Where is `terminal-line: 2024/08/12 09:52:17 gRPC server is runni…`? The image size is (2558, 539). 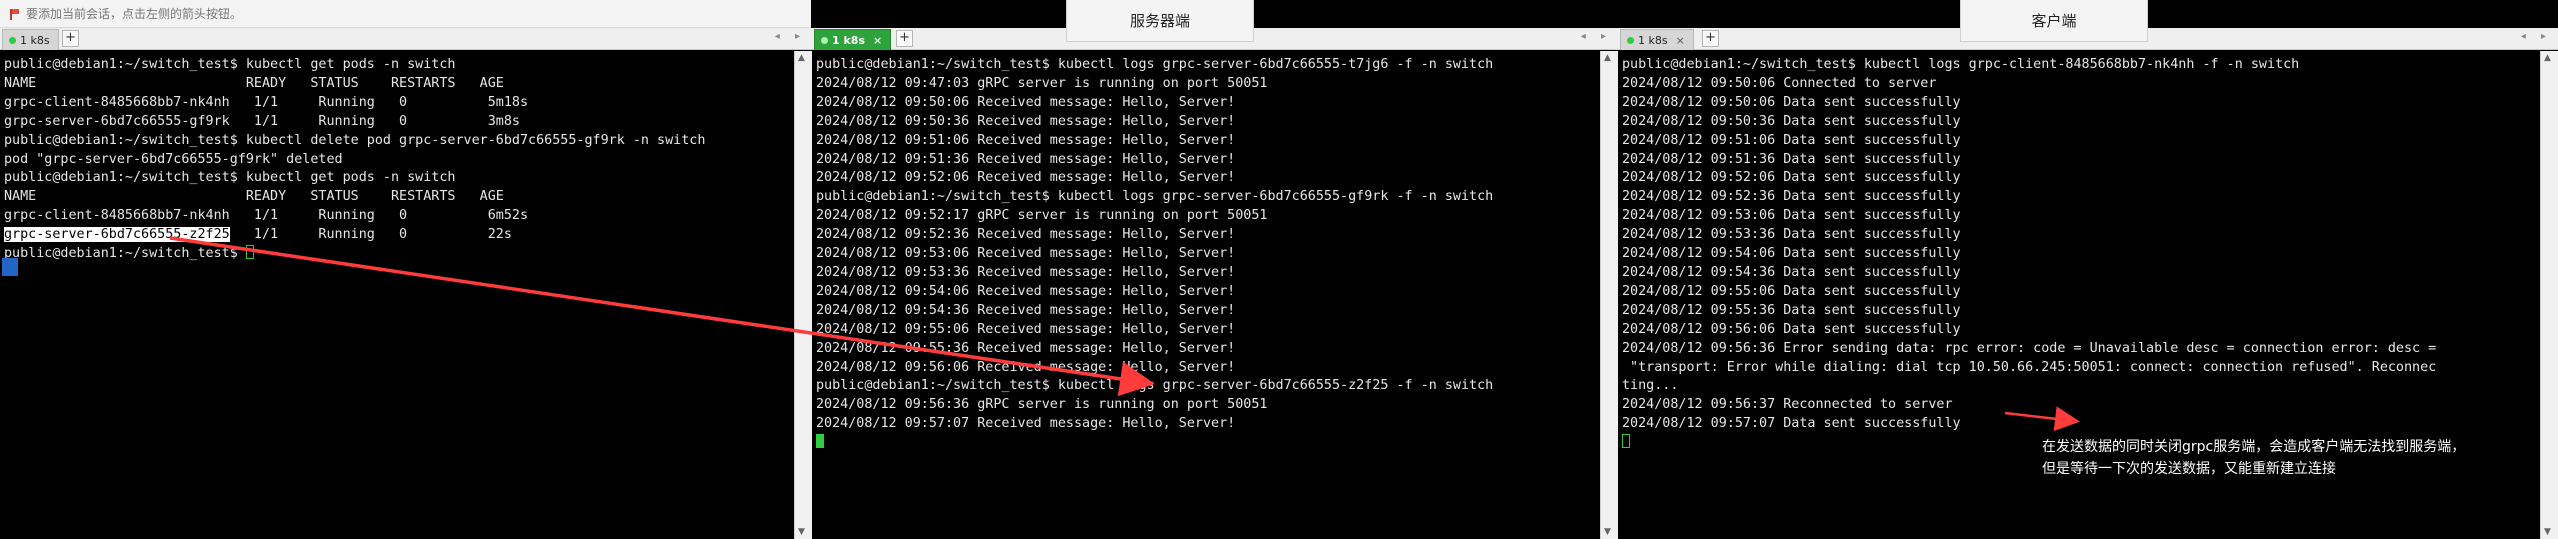 terminal-line: 2024/08/12 09:52:17 gRPC server is runni… is located at coordinates (1042, 216).